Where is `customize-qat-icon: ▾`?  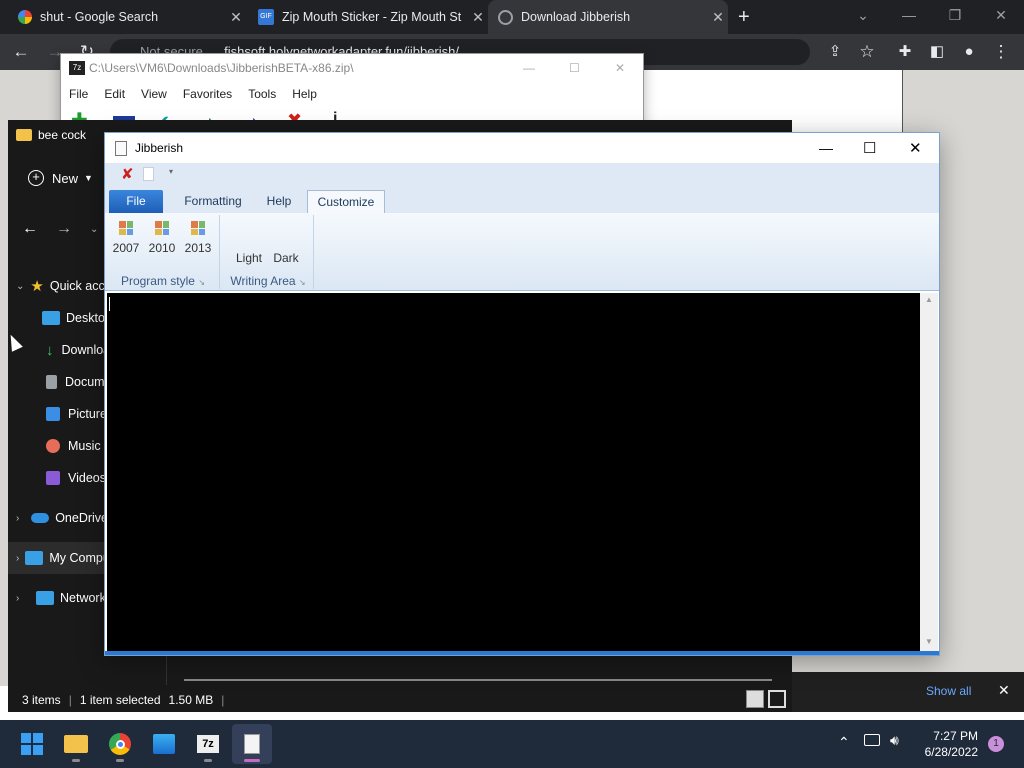
customize-qat-icon: ▾ is located at coordinates (171, 171).